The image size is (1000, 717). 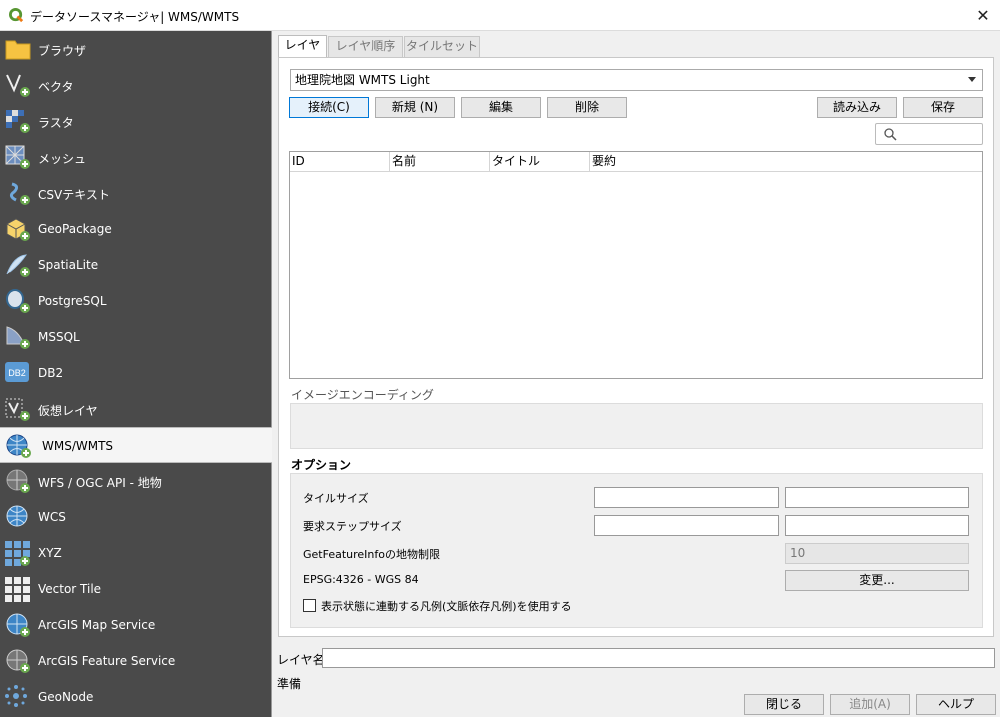 What do you see at coordinates (18, 265) in the screenshot?
I see `spatialite-icon` at bounding box center [18, 265].